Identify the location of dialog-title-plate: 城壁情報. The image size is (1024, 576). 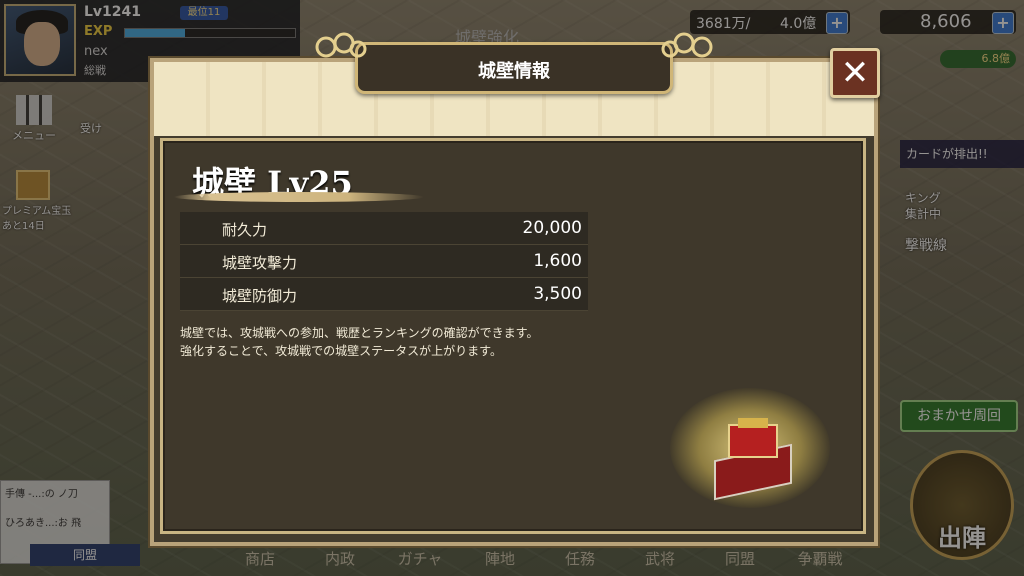
(514, 63).